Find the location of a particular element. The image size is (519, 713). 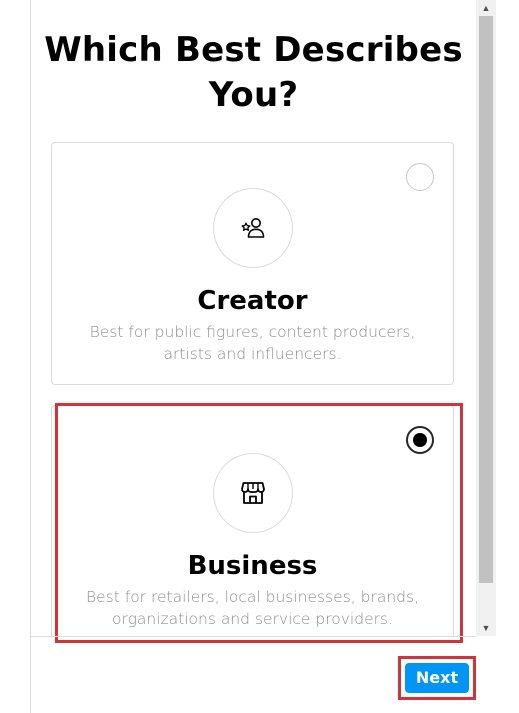

scroll-up-arrow-icon: ▲ is located at coordinates (486, 8).